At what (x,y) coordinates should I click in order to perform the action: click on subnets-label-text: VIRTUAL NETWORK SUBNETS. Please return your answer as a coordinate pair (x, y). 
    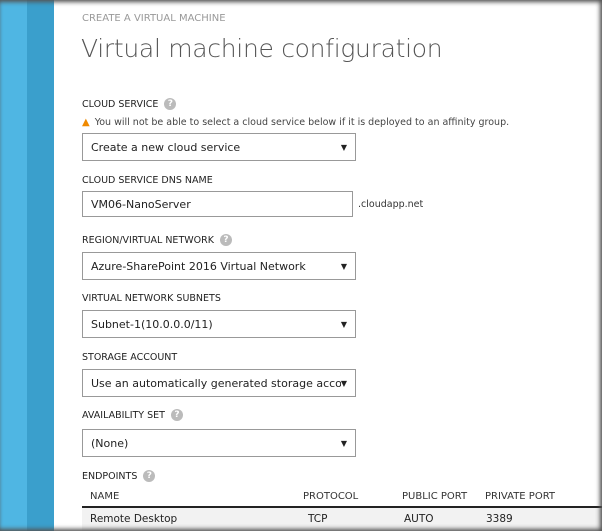
    Looking at the image, I should click on (151, 298).